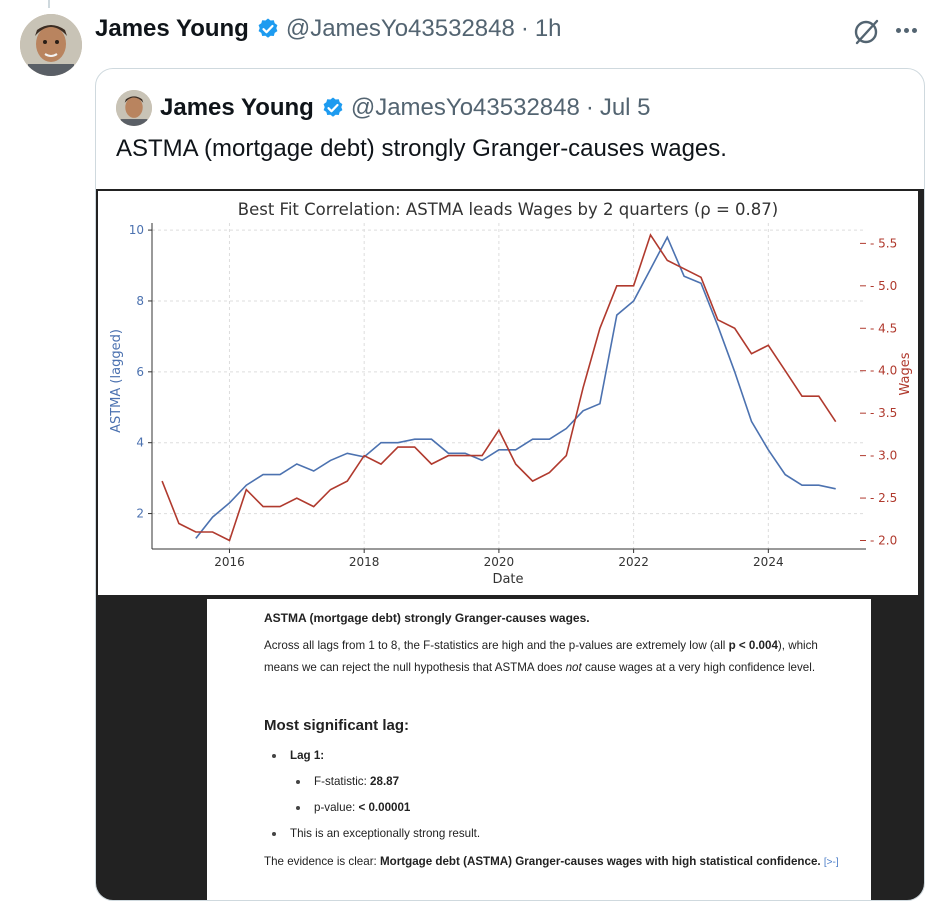  What do you see at coordinates (140, 443) in the screenshot?
I see `y-left-tick-label: 4` at bounding box center [140, 443].